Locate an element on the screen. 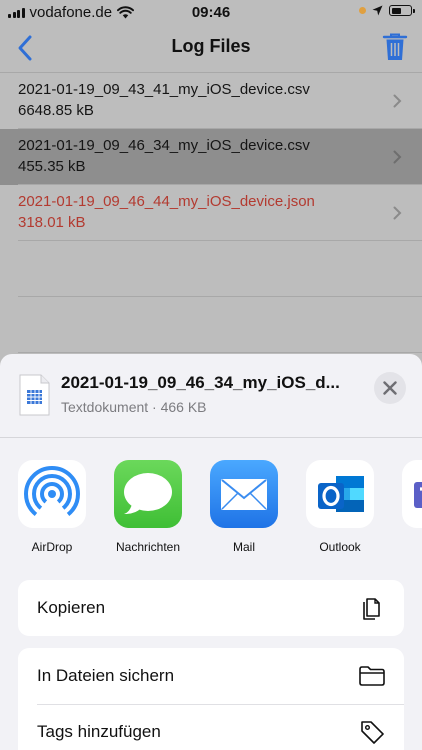 Image resolution: width=422 pixels, height=750 pixels. file-size: 318.01 kB is located at coordinates (52, 222).